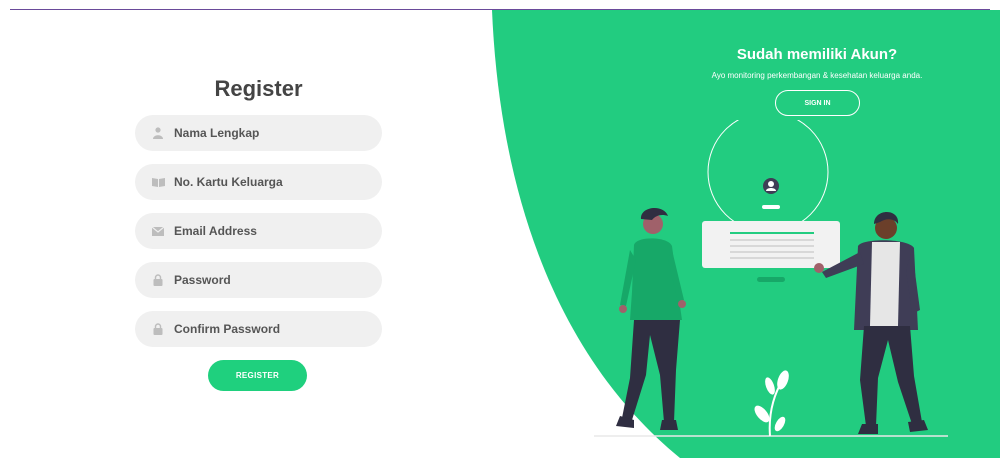 Image resolution: width=1000 pixels, height=458 pixels. I want to click on email-input, so click(278, 231).